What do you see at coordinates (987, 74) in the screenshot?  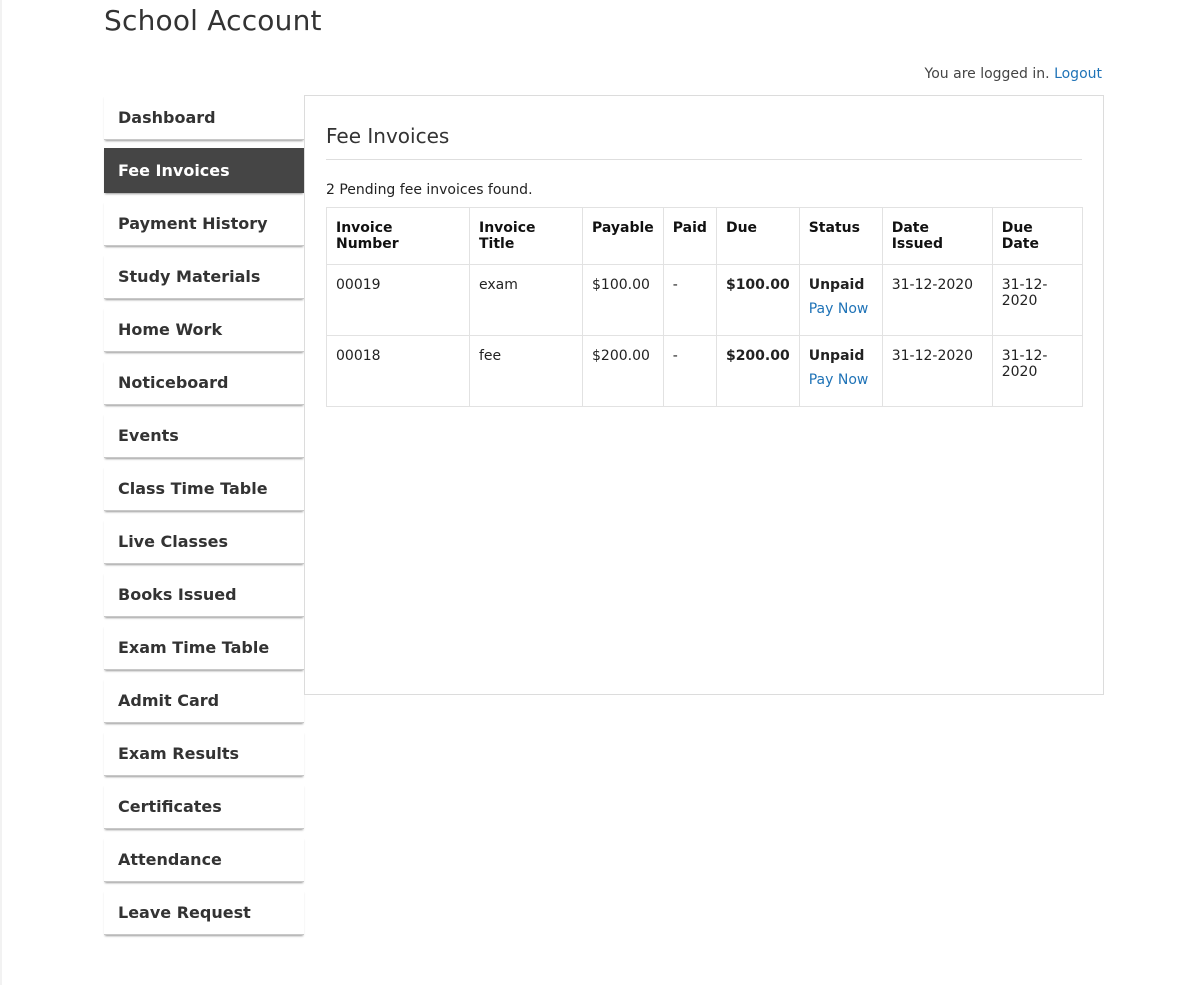 I see `login-status-text: You are logged in.` at bounding box center [987, 74].